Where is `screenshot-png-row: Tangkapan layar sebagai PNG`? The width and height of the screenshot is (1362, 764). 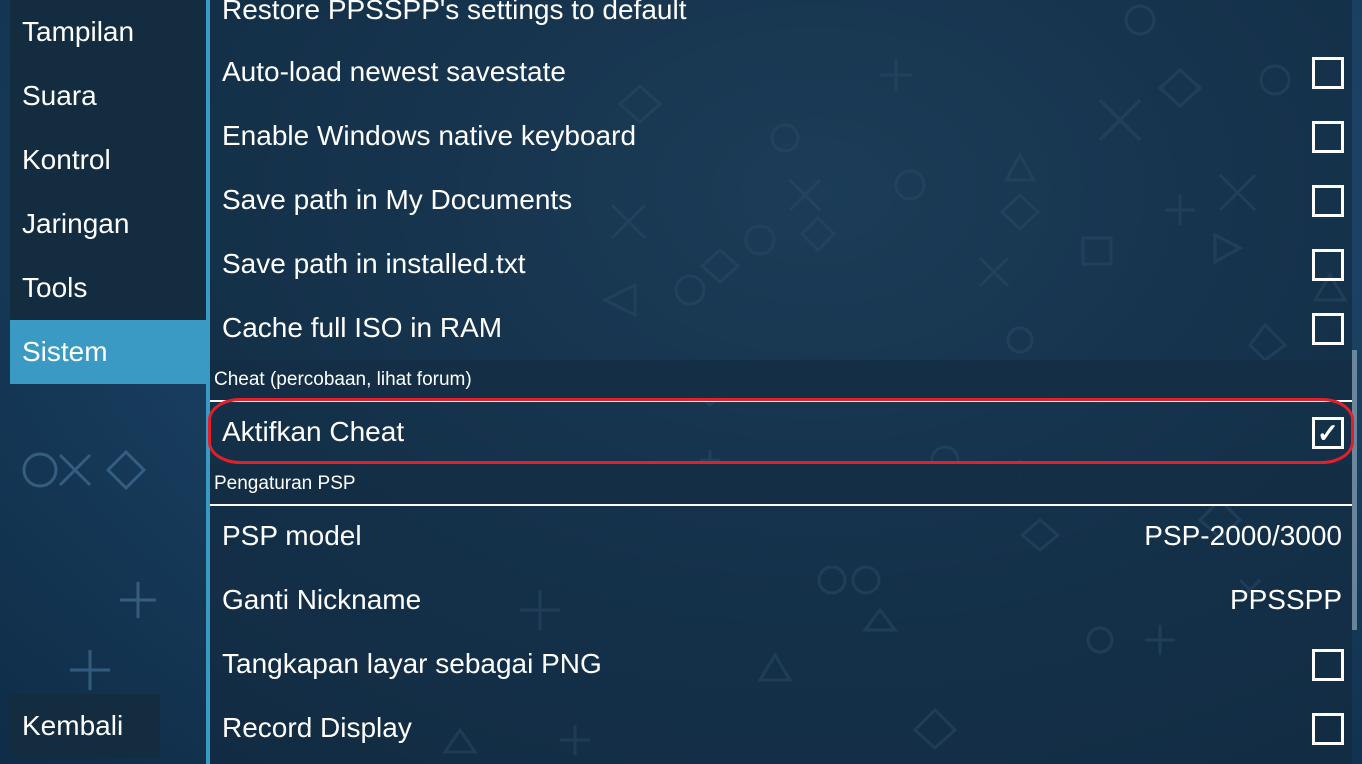
screenshot-png-row: Tangkapan layar sebagai PNG is located at coordinates (781, 664).